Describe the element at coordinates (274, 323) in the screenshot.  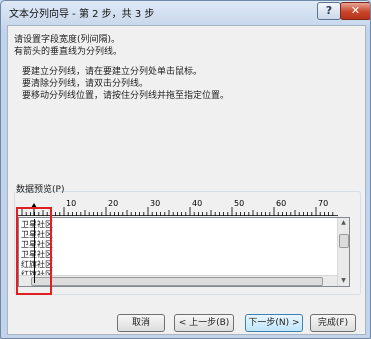
I see `next-button: 下一步(N) >` at that location.